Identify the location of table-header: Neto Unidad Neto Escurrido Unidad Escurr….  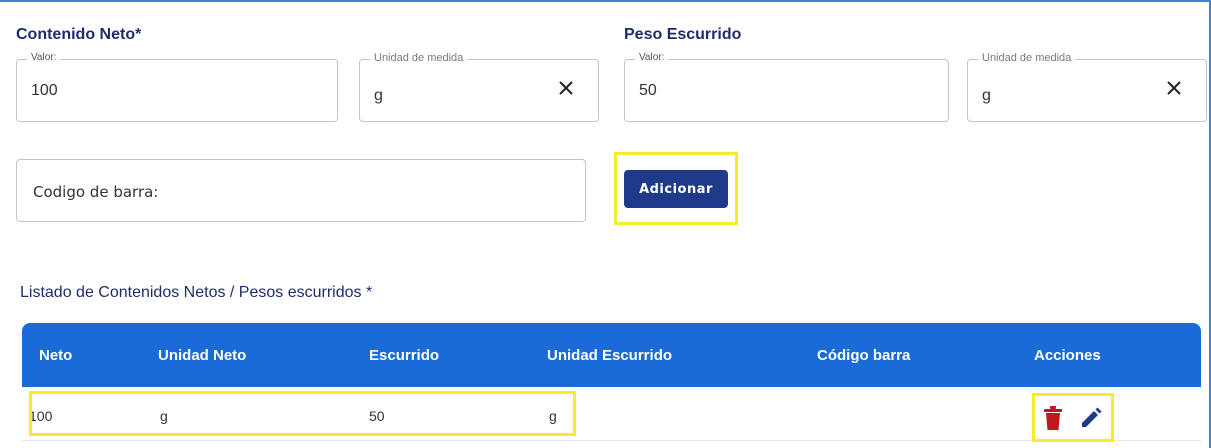
(611, 355).